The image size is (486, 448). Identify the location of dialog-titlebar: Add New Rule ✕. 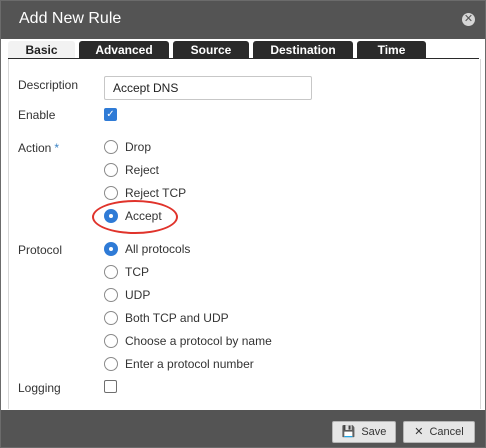
(243, 20).